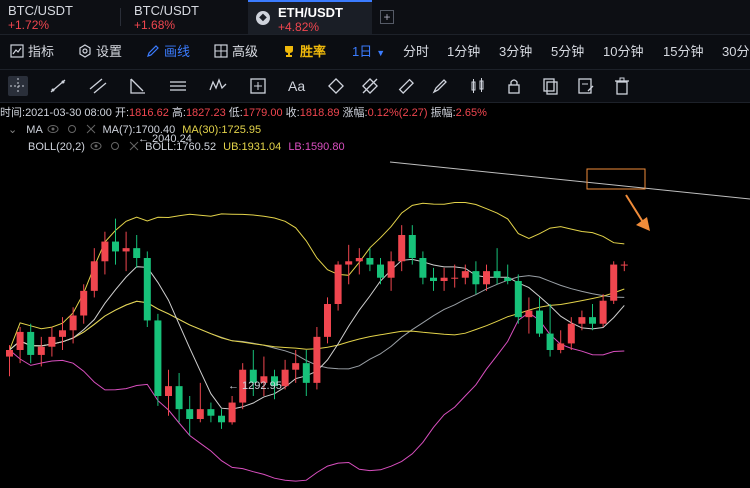 The width and height of the screenshot is (750, 488). I want to click on advanced-button: 高级, so click(236, 52).